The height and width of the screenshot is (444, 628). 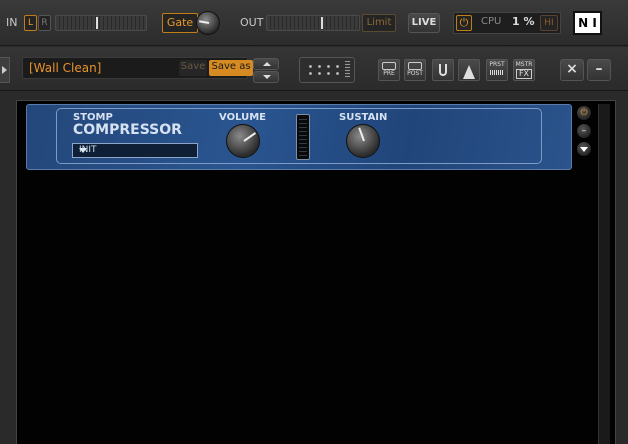 I want to click on post-fx-button: POST, so click(x=415, y=70).